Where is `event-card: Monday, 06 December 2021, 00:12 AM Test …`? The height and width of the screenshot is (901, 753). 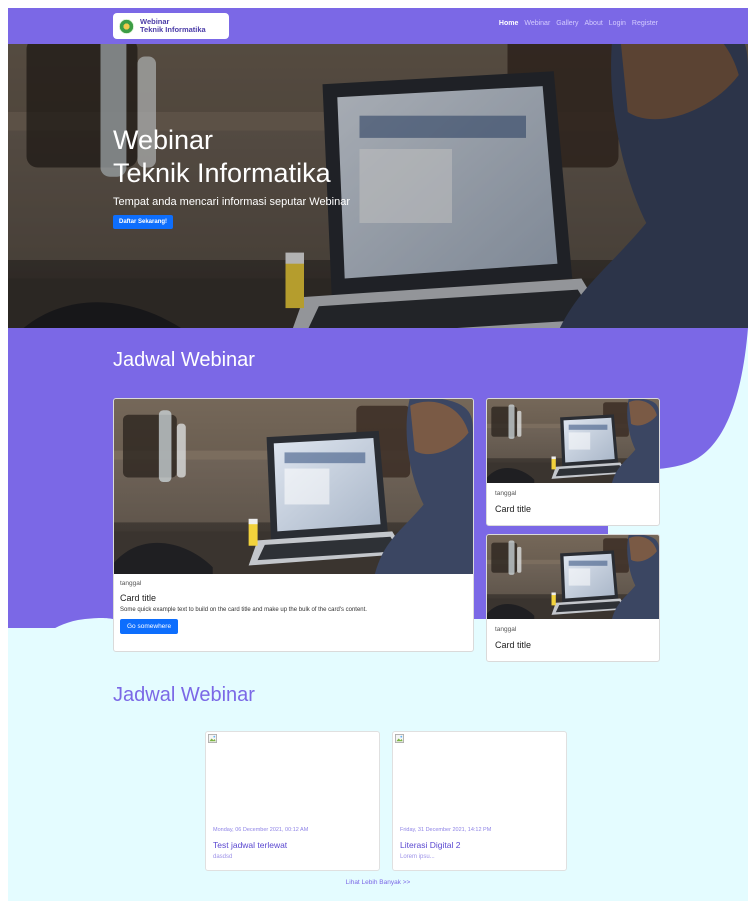
event-card: Monday, 06 December 2021, 00:12 AM Test … is located at coordinates (292, 801).